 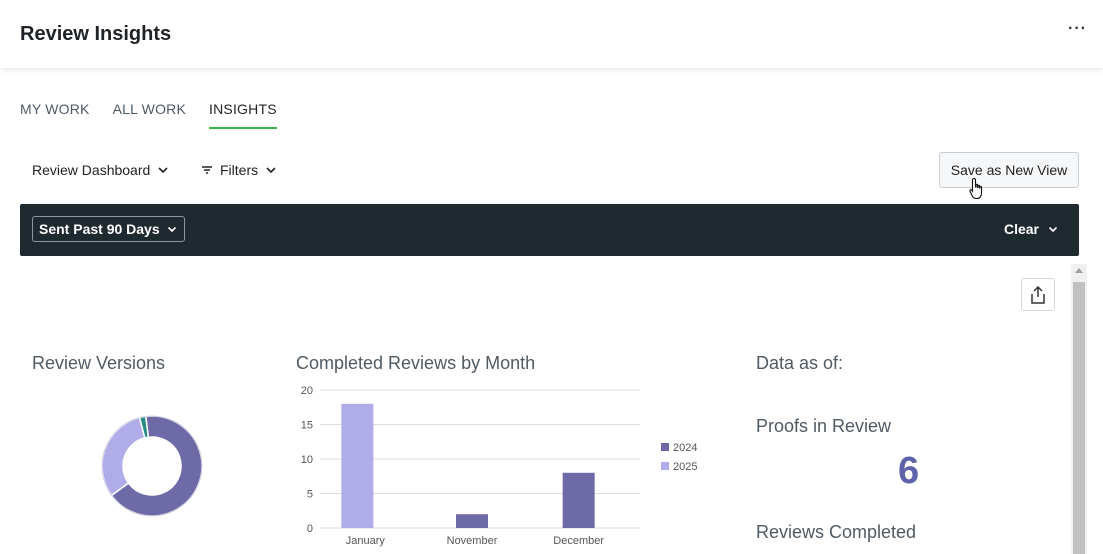 What do you see at coordinates (310, 495) in the screenshot?
I see `y-tick-label: 5` at bounding box center [310, 495].